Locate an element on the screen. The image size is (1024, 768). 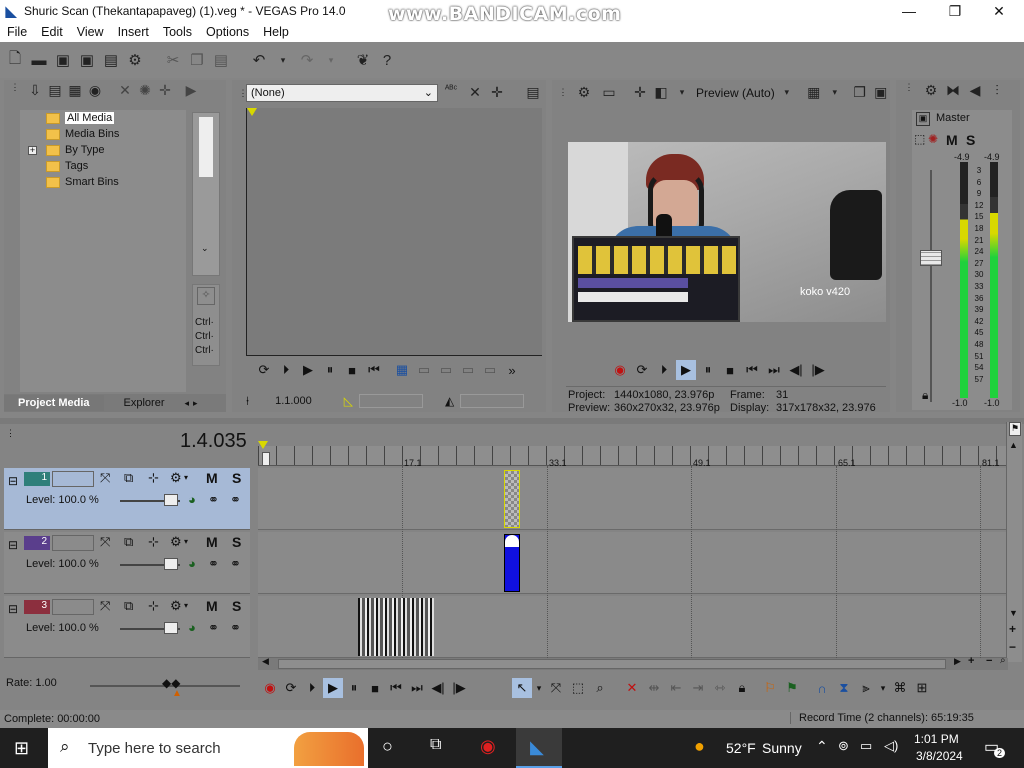
track-gear-dropdown-icon: ▾ is located at coordinates (186, 605).